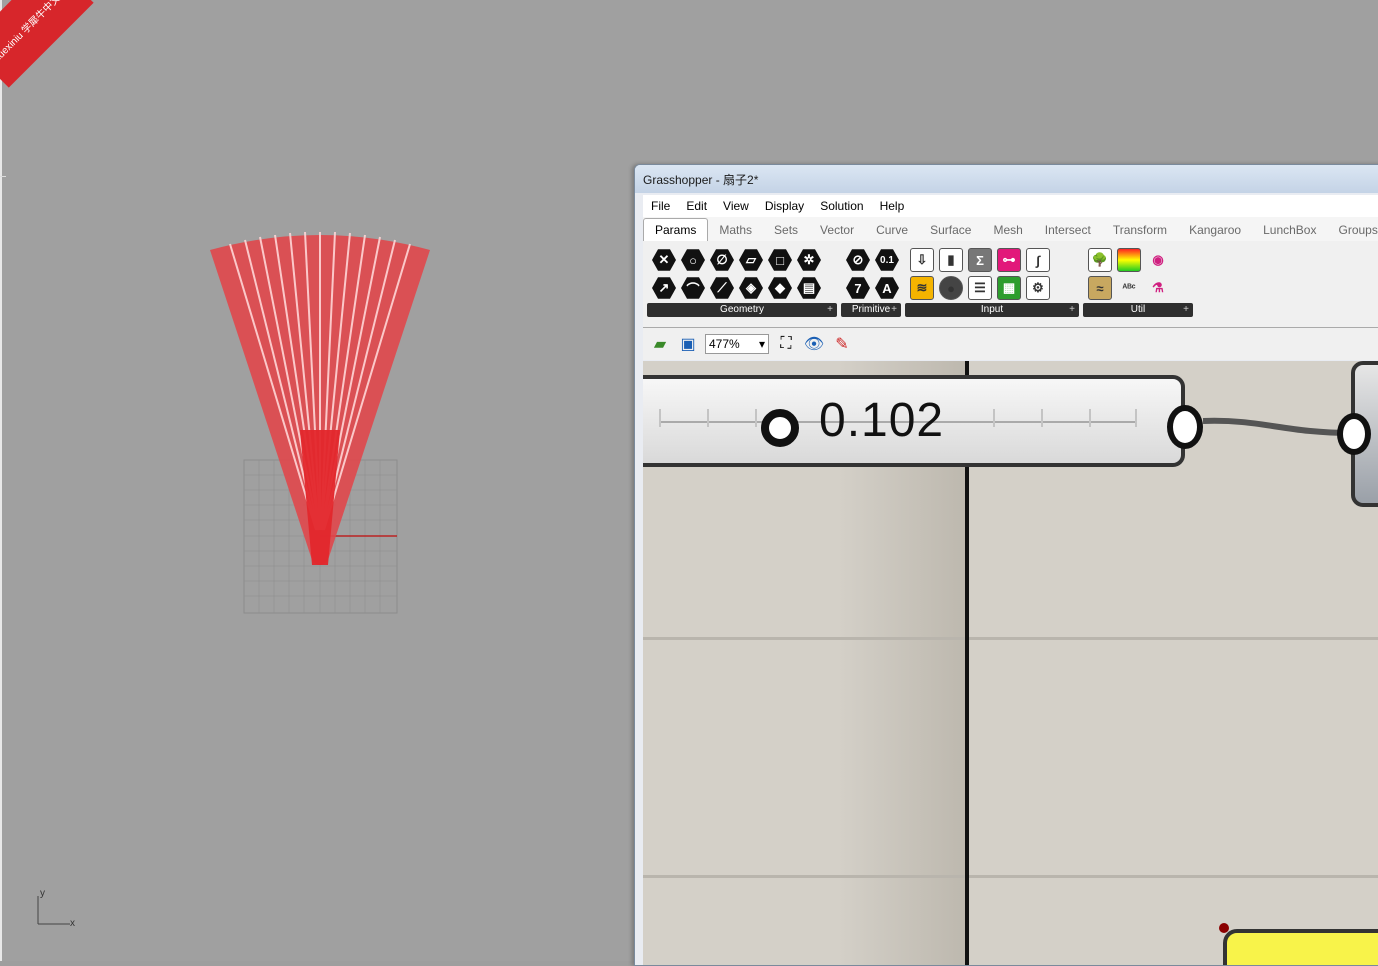  I want to click on panel-component, so click(1300, 947).